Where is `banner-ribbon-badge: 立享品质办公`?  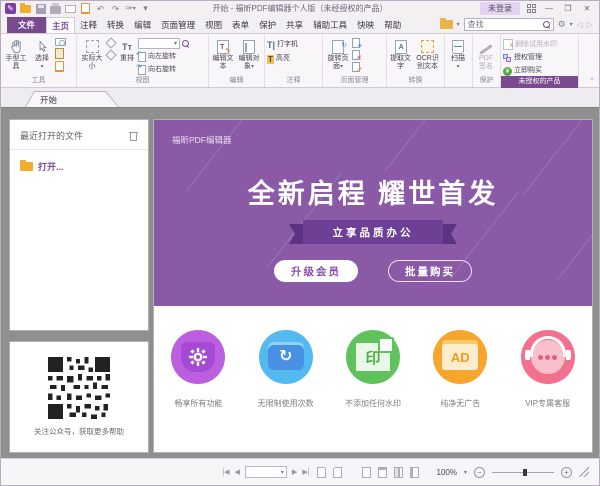
banner-ribbon-badge: 立享品质办公 is located at coordinates (373, 232).